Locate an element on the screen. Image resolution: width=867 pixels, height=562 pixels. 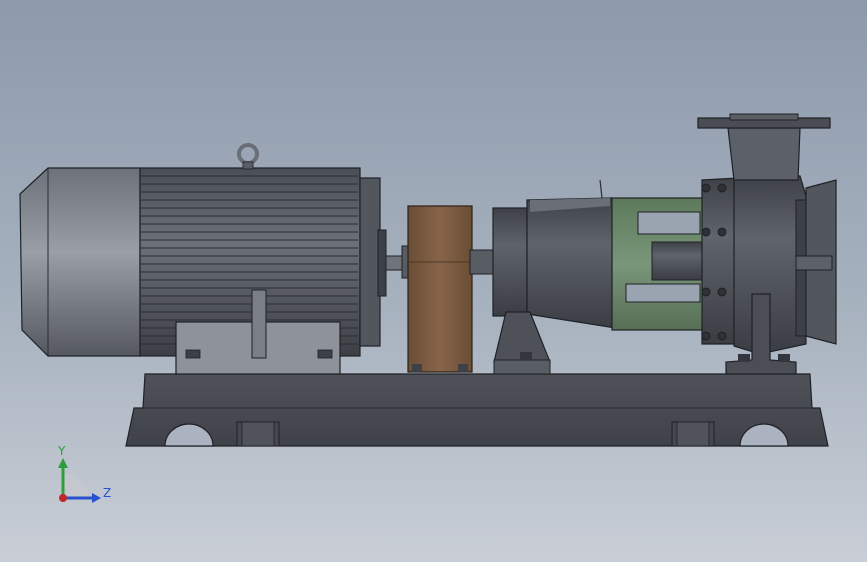
y-axis-head is located at coordinates (63, 463).